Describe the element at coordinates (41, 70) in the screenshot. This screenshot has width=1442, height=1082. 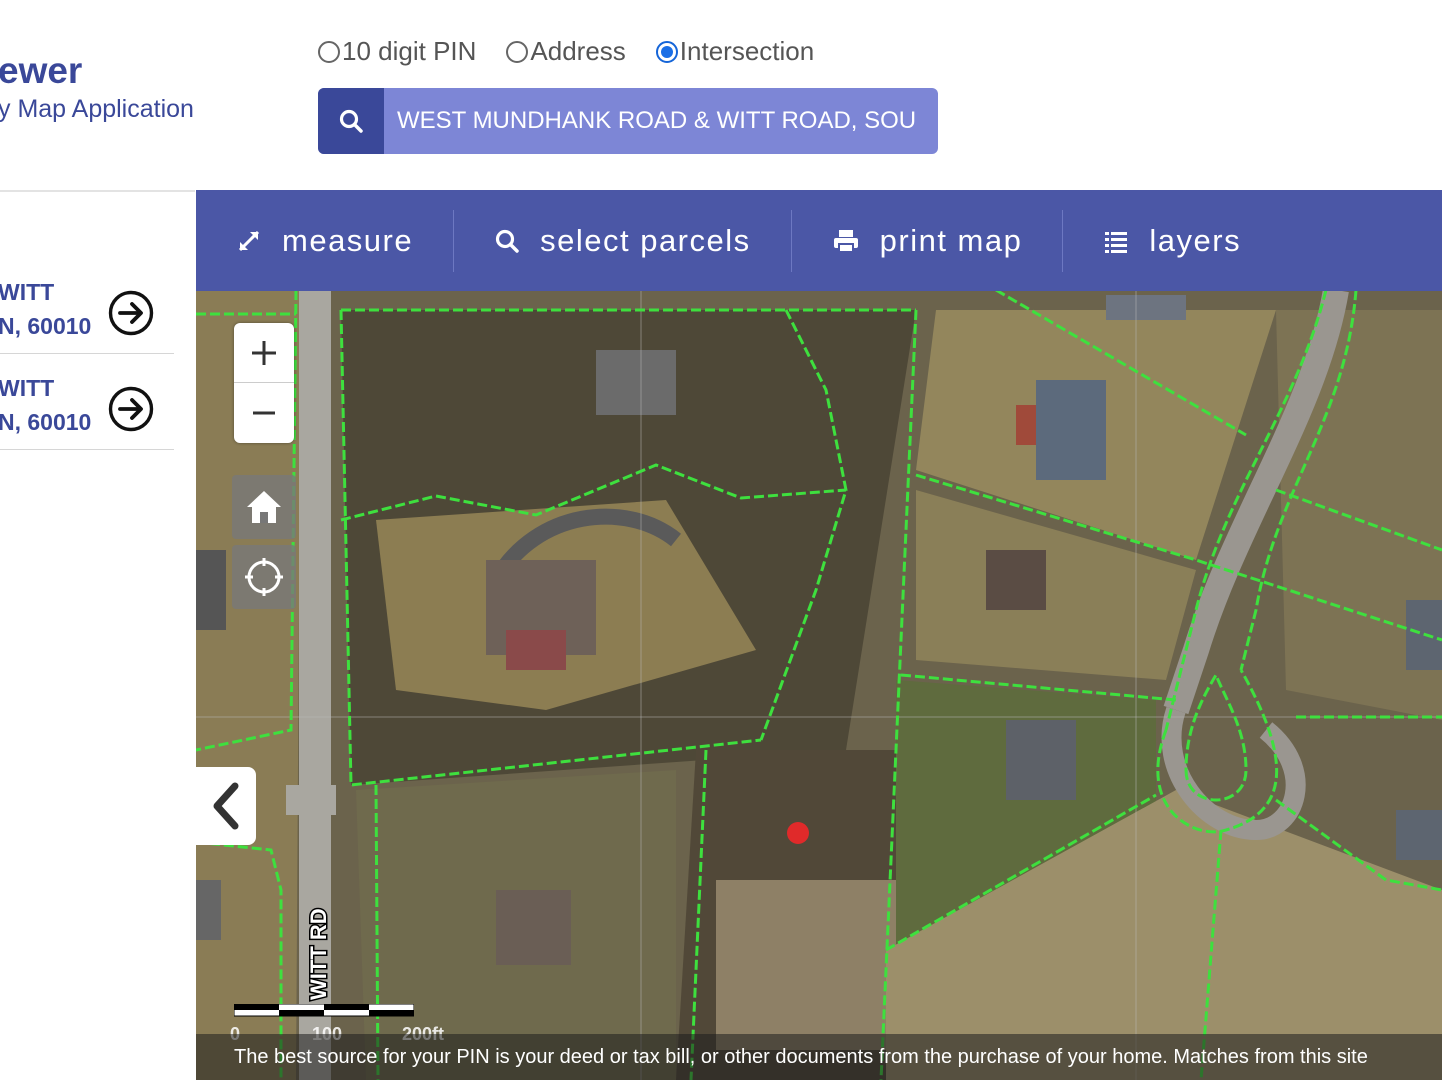
I see `app-title: ewer` at that location.